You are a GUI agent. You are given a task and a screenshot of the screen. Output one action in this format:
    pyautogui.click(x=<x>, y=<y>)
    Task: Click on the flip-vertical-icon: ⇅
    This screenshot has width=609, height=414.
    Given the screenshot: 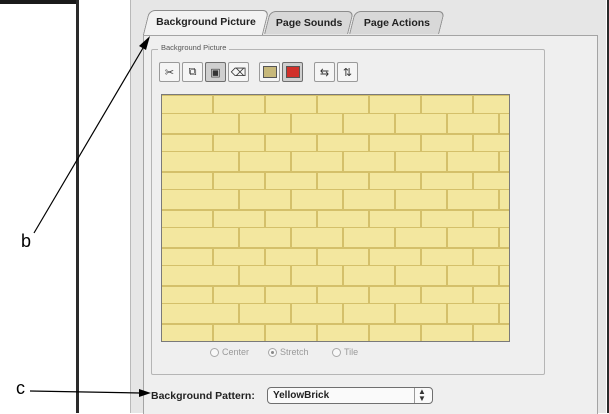 What is the action you would take?
    pyautogui.click(x=347, y=72)
    